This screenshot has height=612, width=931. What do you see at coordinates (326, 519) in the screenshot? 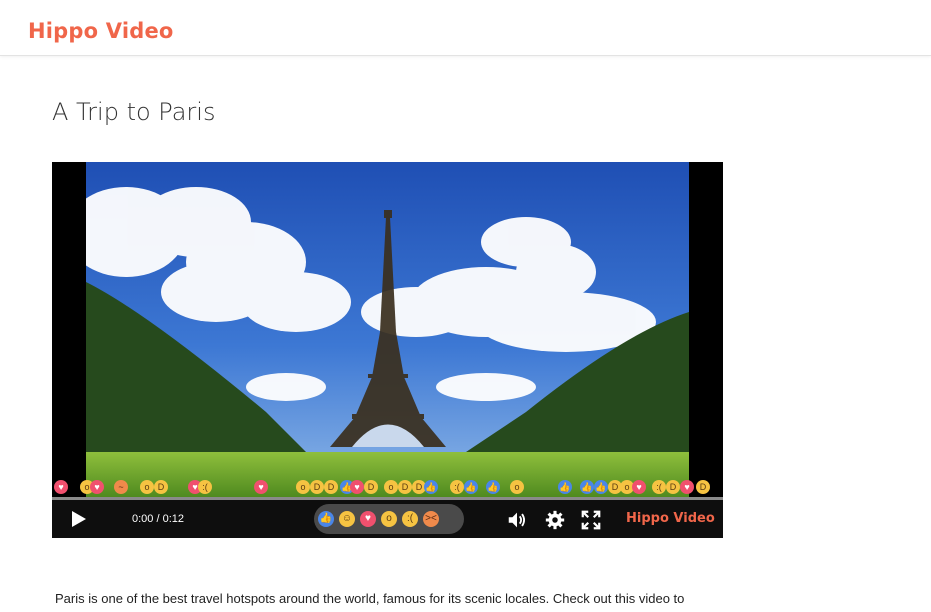
I see `like-reaction-button: 👍` at bounding box center [326, 519].